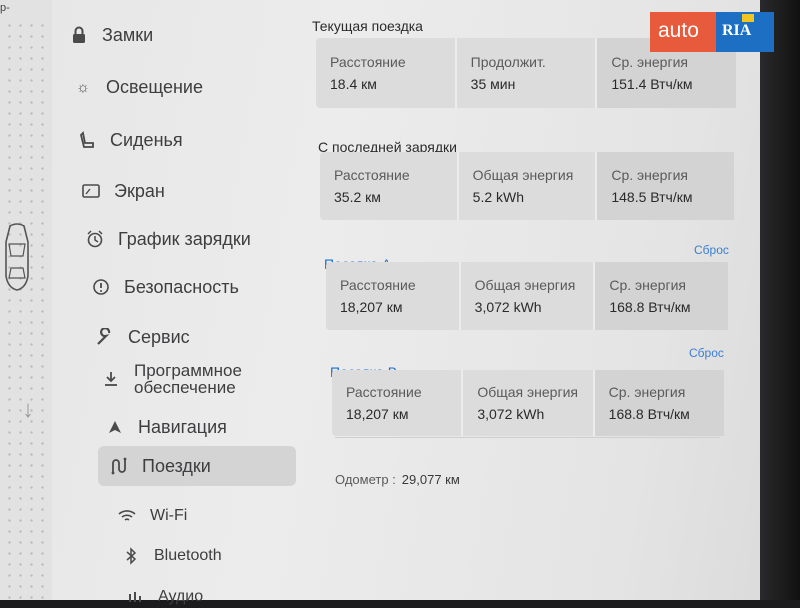  I want to click on watermark-ria: RIA, so click(745, 32).